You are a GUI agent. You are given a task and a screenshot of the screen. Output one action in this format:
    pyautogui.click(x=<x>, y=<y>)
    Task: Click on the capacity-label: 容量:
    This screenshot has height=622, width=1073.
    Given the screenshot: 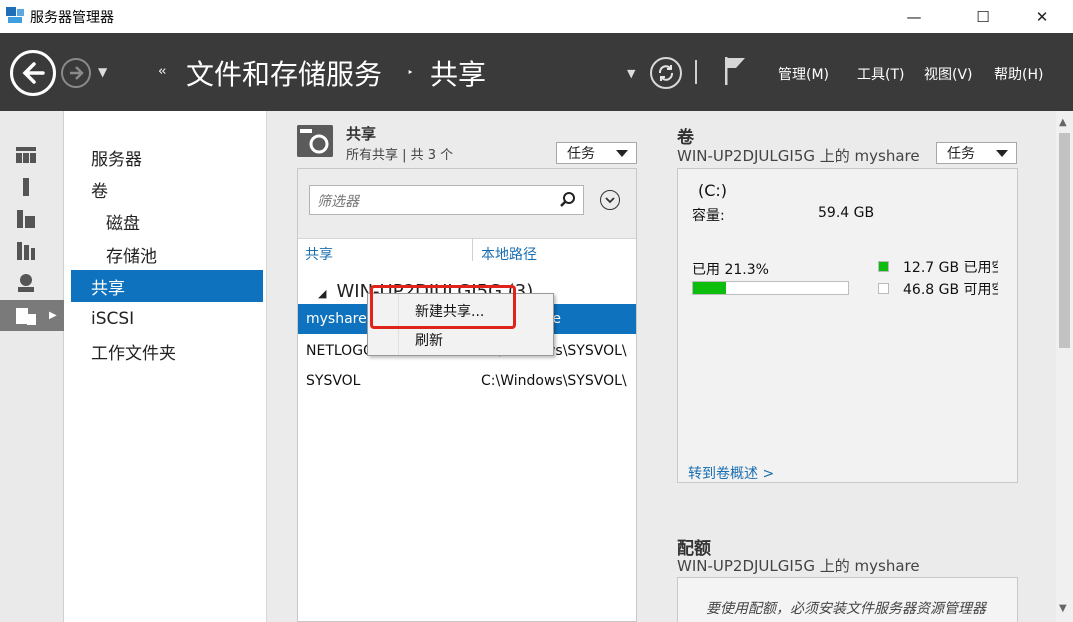 What is the action you would take?
    pyautogui.click(x=708, y=216)
    